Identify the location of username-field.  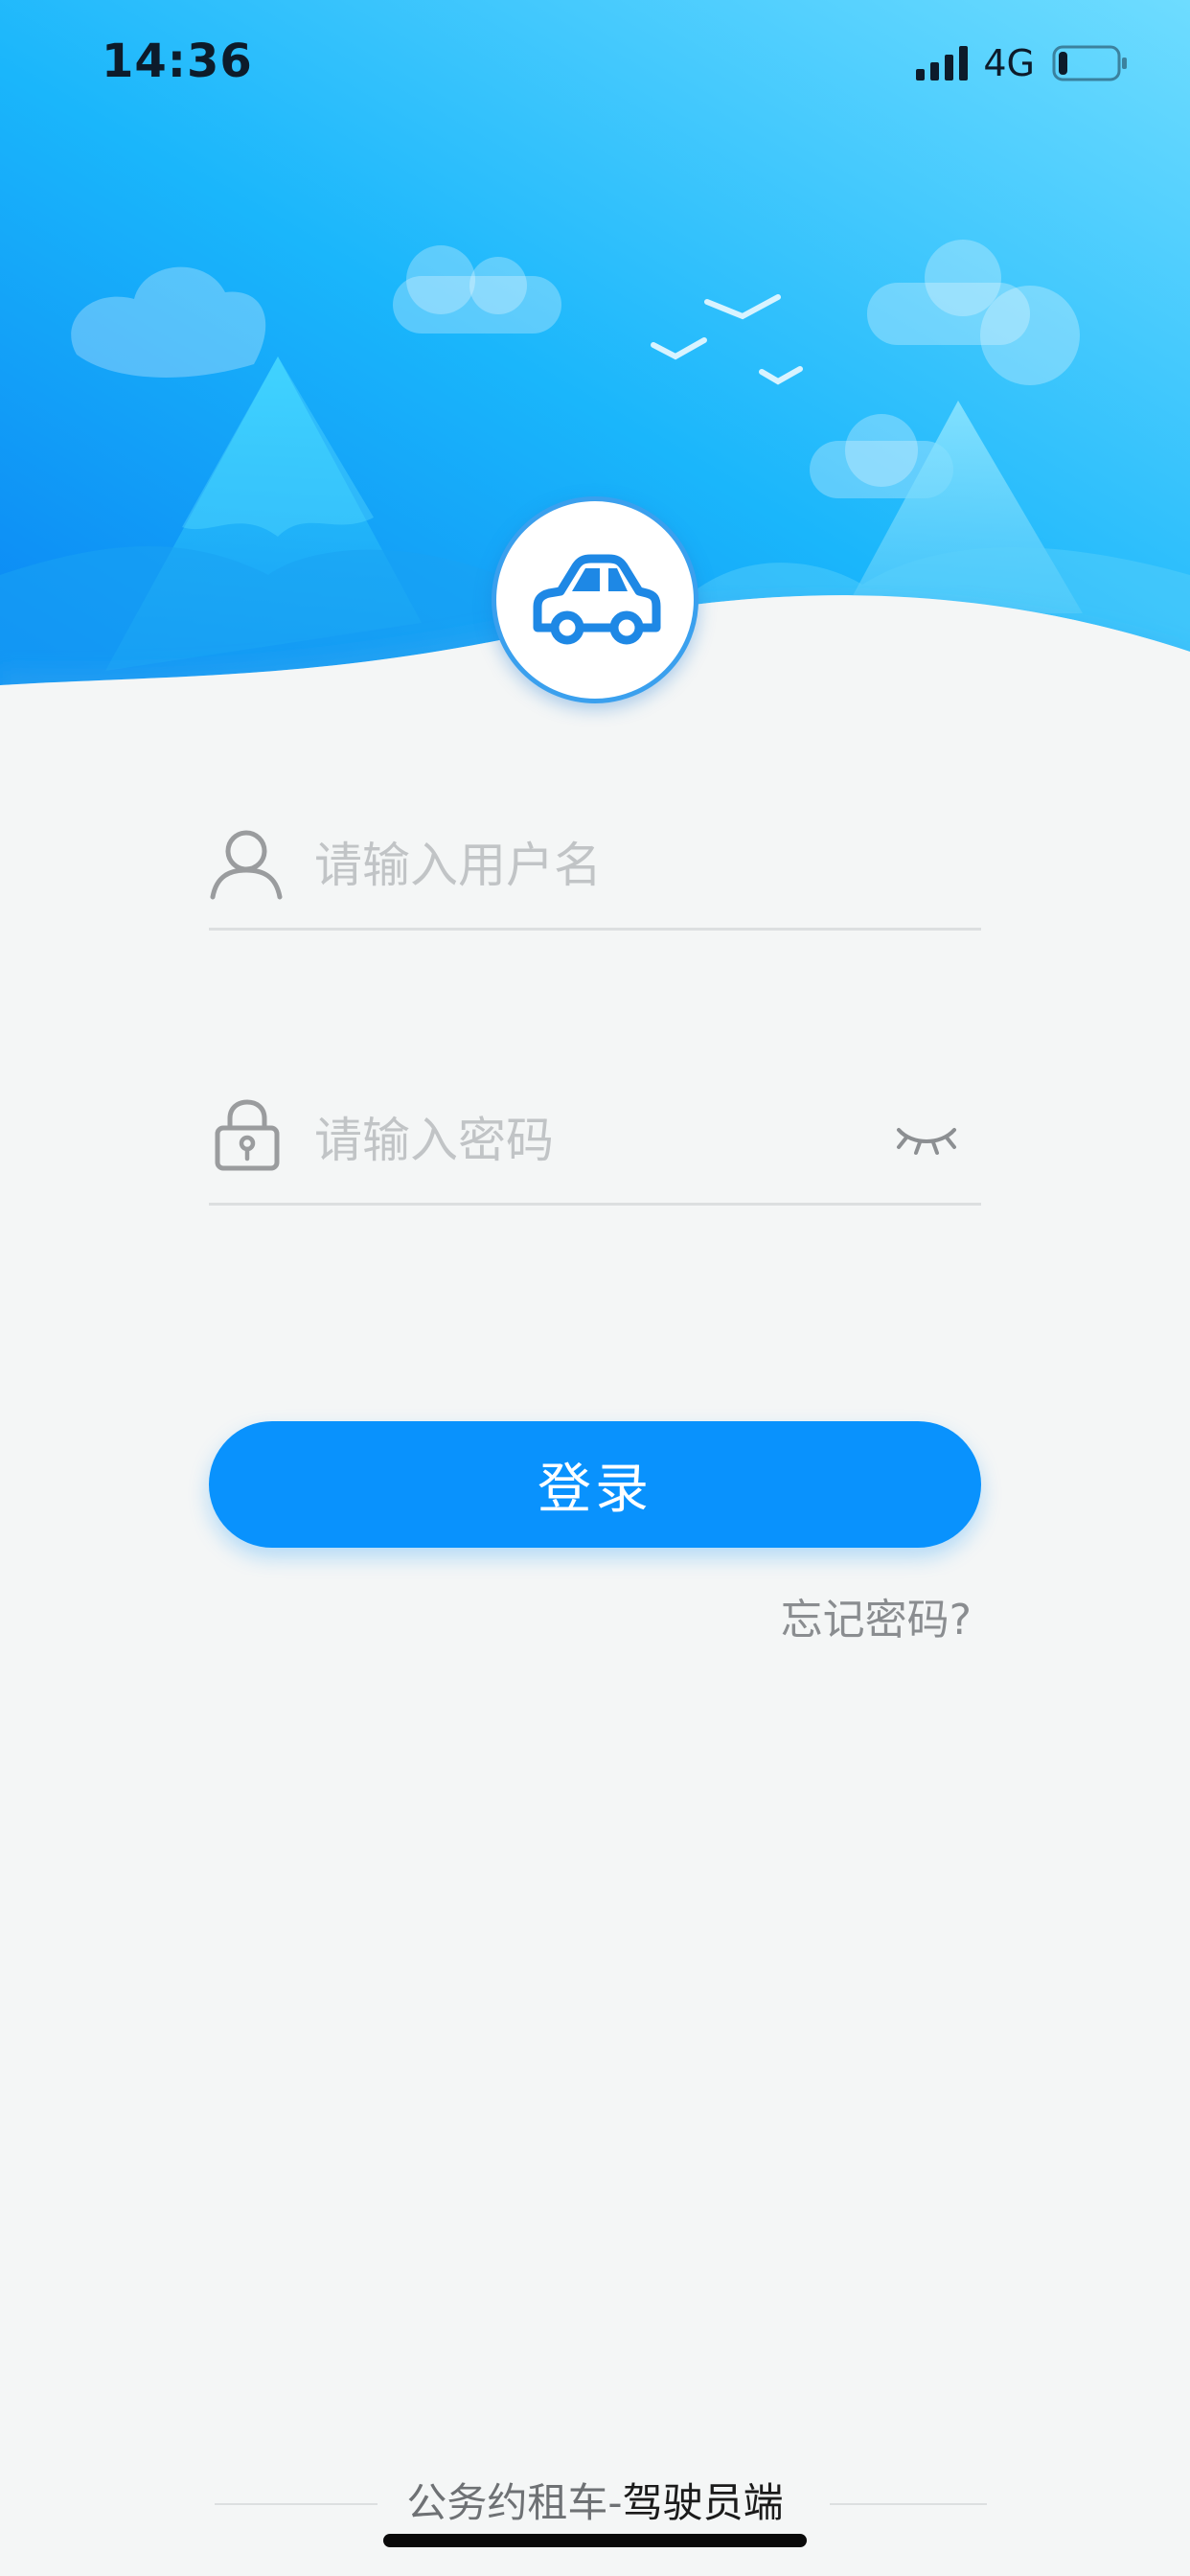
(595, 876).